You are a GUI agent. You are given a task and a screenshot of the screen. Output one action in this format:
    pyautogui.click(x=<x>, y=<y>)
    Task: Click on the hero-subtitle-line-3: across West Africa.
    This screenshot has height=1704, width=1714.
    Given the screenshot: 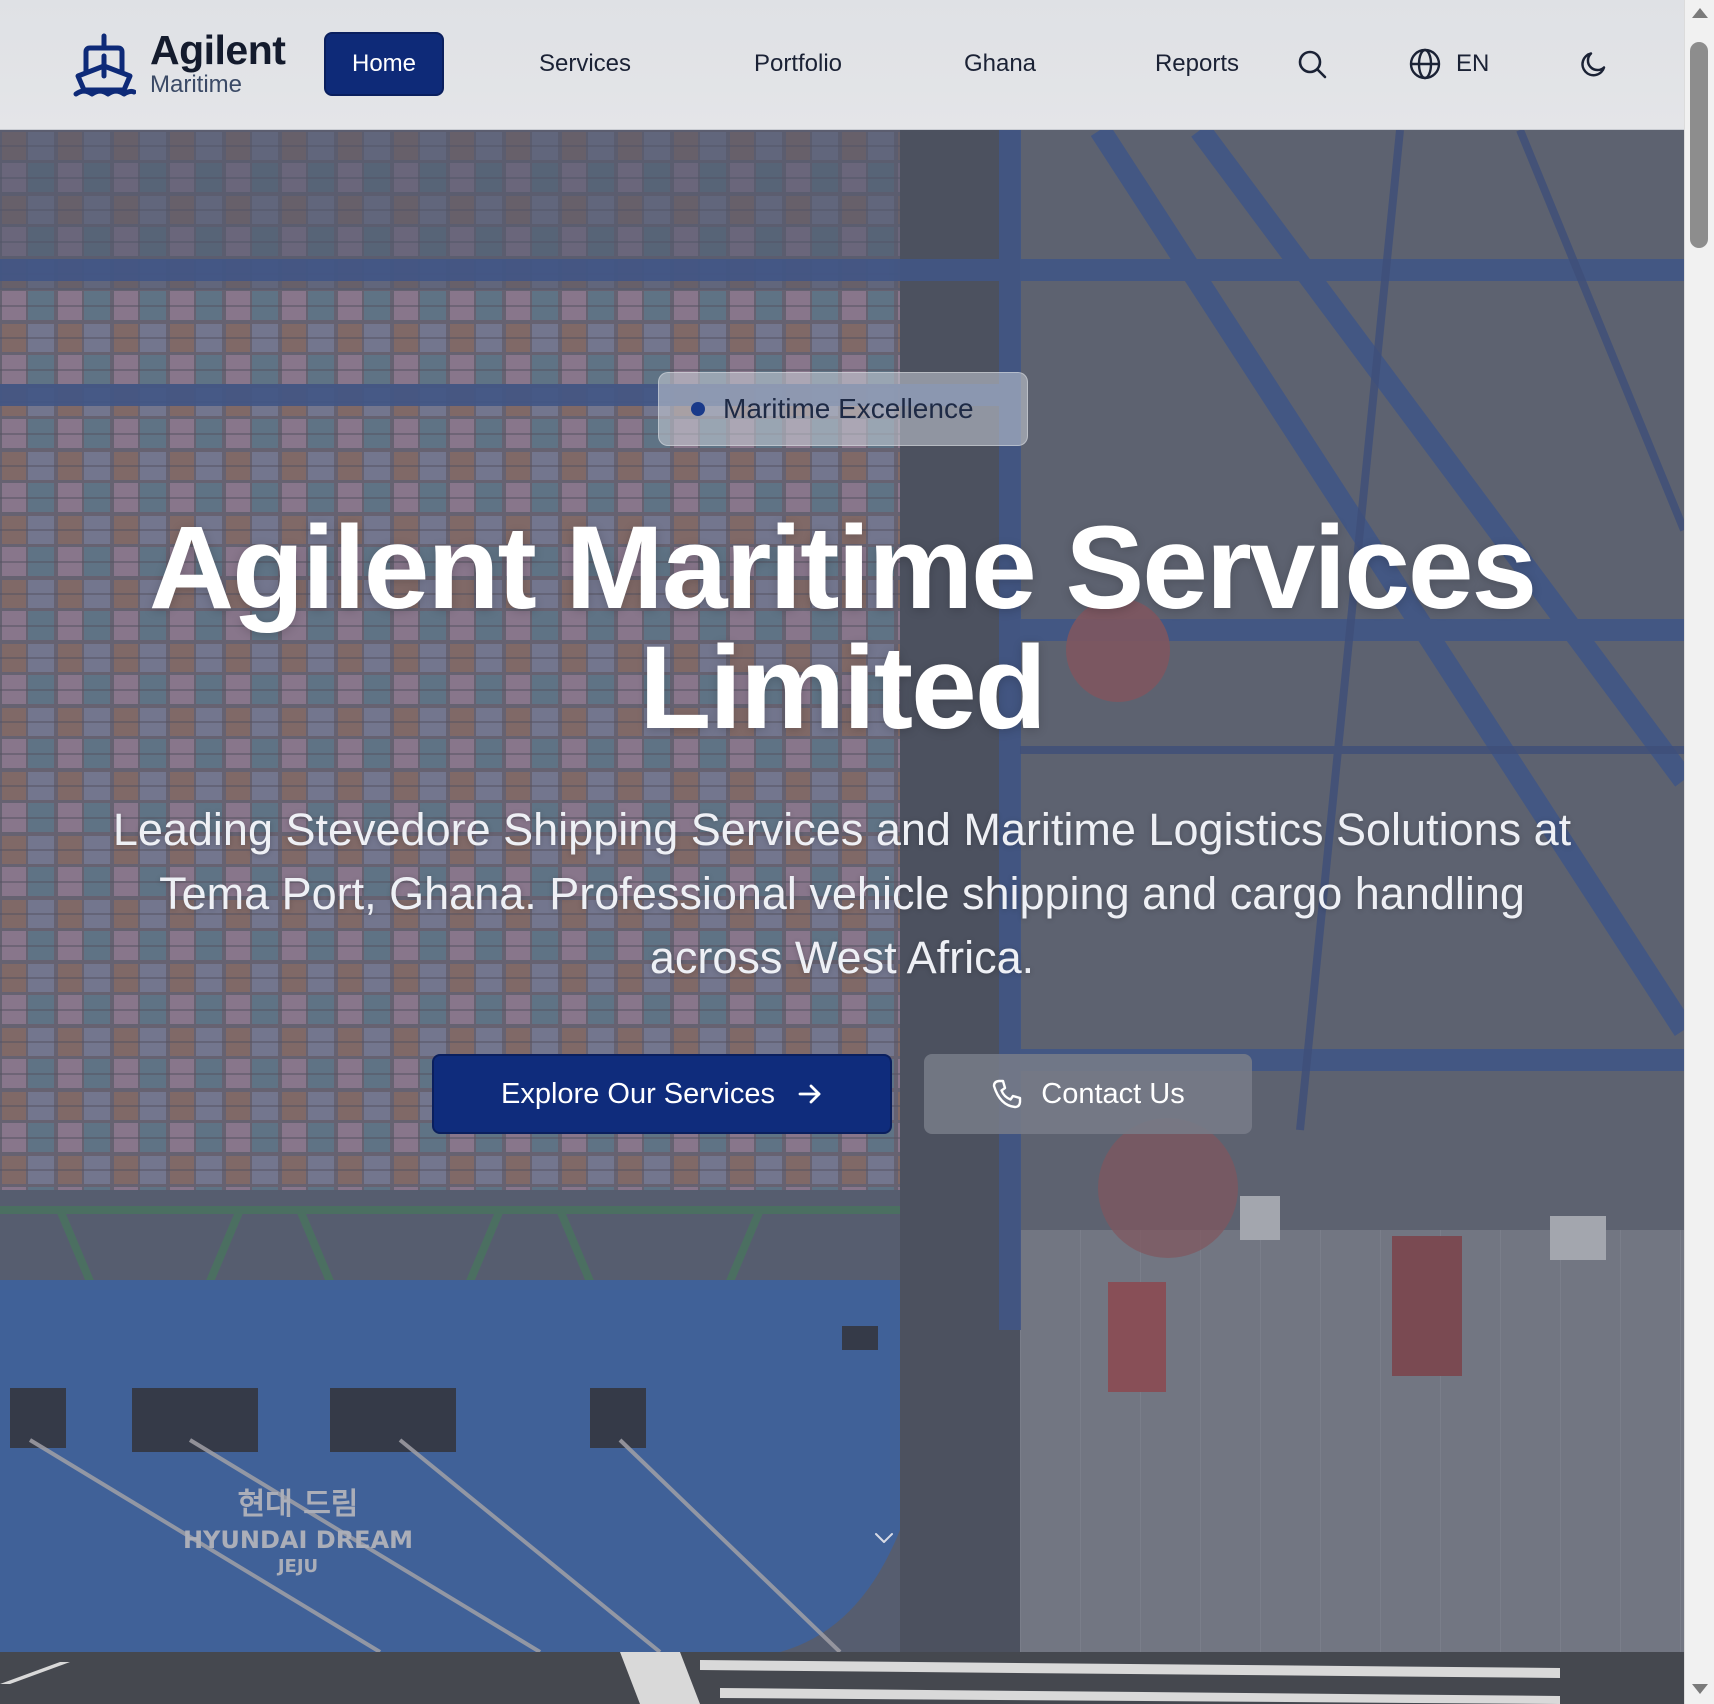 What is the action you would take?
    pyautogui.click(x=842, y=957)
    